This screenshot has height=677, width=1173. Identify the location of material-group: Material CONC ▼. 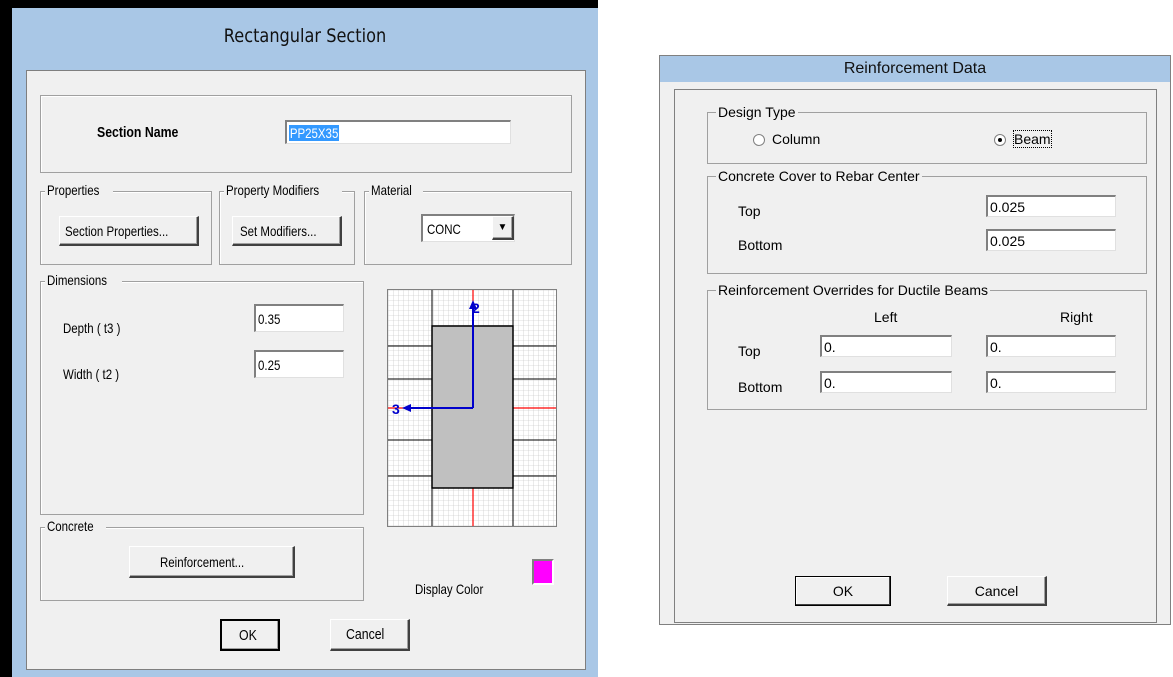
(468, 223).